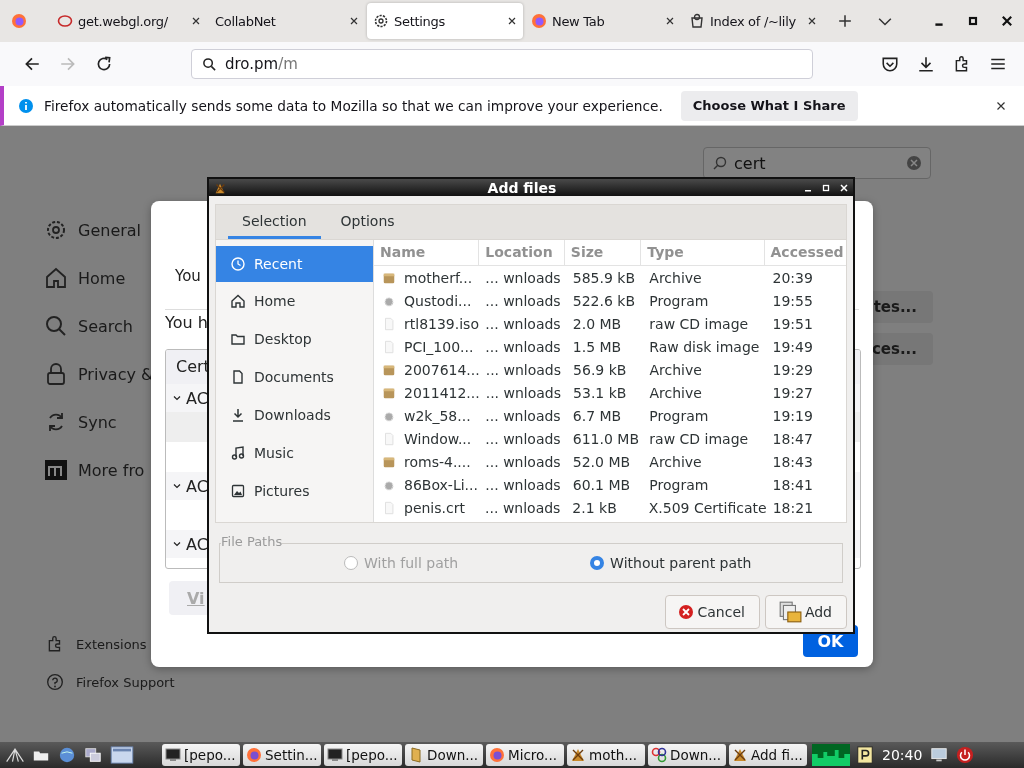 This screenshot has width=1024, height=768. What do you see at coordinates (769, 105) in the screenshot?
I see `choose-share-button: Choose What I Share` at bounding box center [769, 105].